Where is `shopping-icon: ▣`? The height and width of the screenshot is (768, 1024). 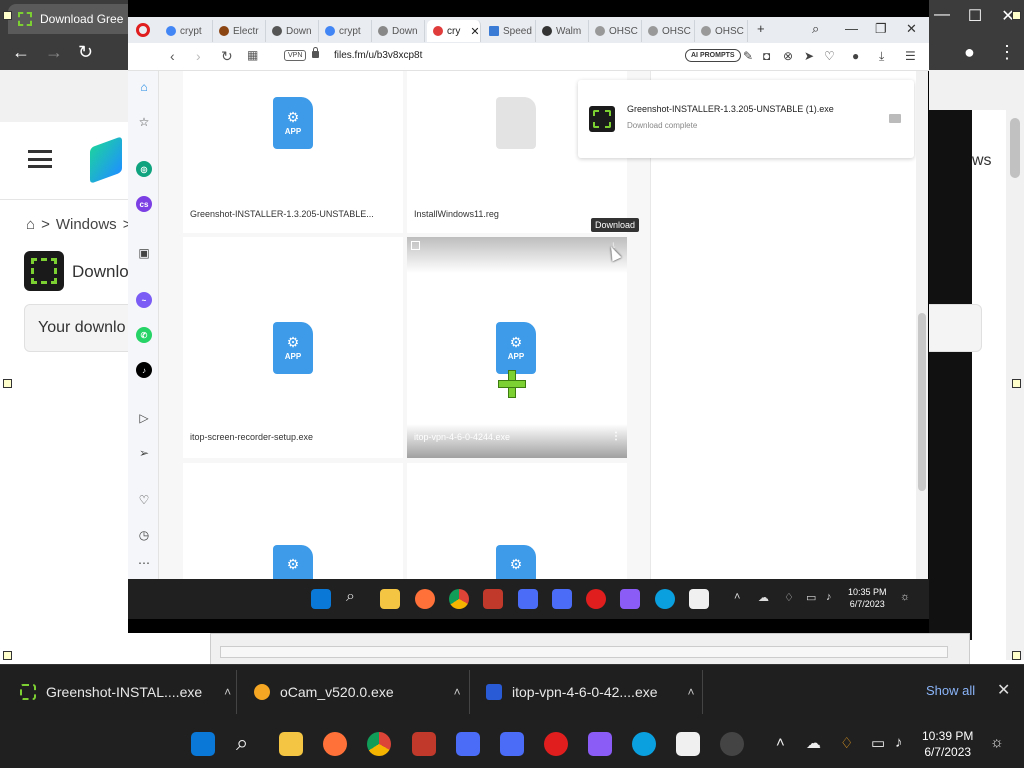
shopping-icon: ▣ is located at coordinates (144, 253).